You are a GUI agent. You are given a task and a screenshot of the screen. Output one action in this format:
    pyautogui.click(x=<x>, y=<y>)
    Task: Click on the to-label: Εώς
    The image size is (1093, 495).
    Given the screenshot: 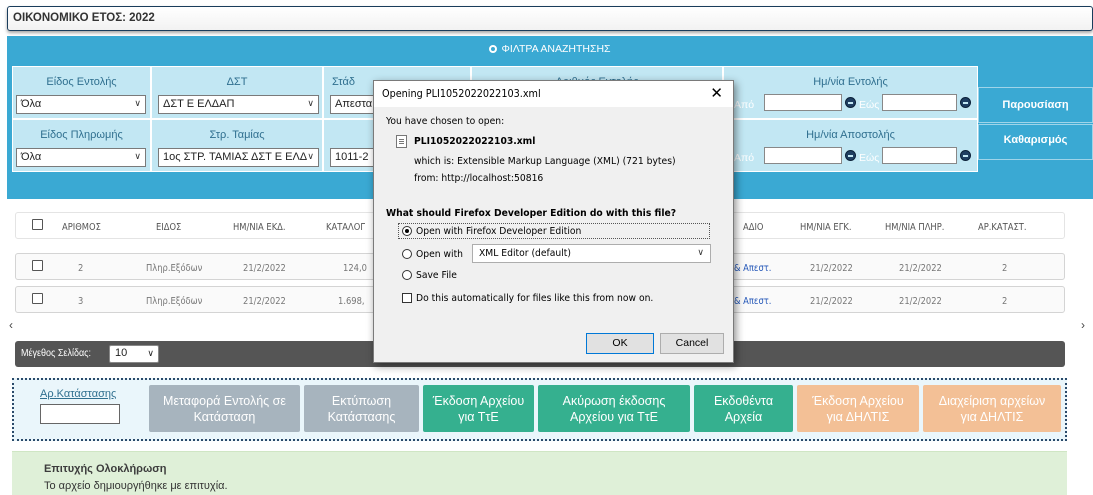 What is the action you would take?
    pyautogui.click(x=869, y=105)
    